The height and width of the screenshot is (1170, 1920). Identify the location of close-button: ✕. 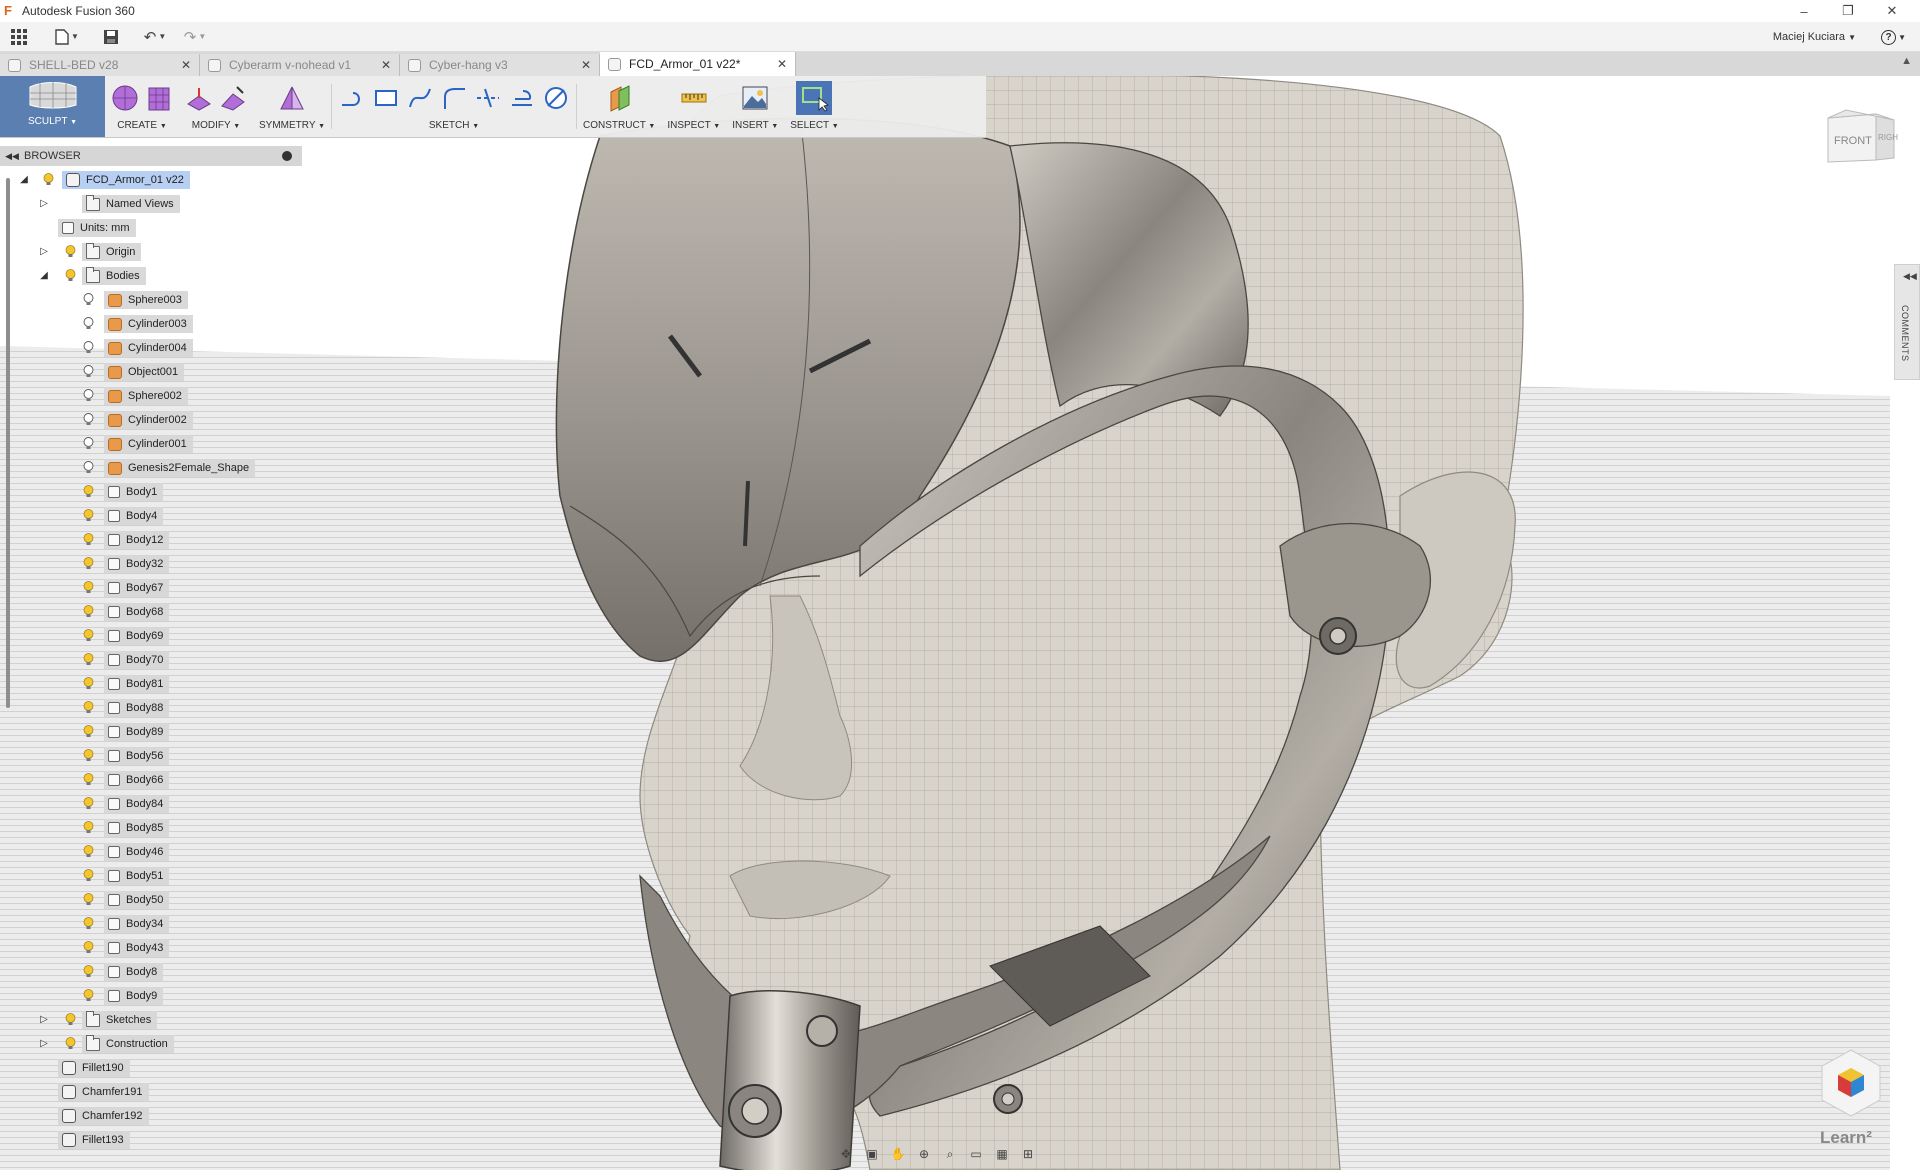
(1892, 11).